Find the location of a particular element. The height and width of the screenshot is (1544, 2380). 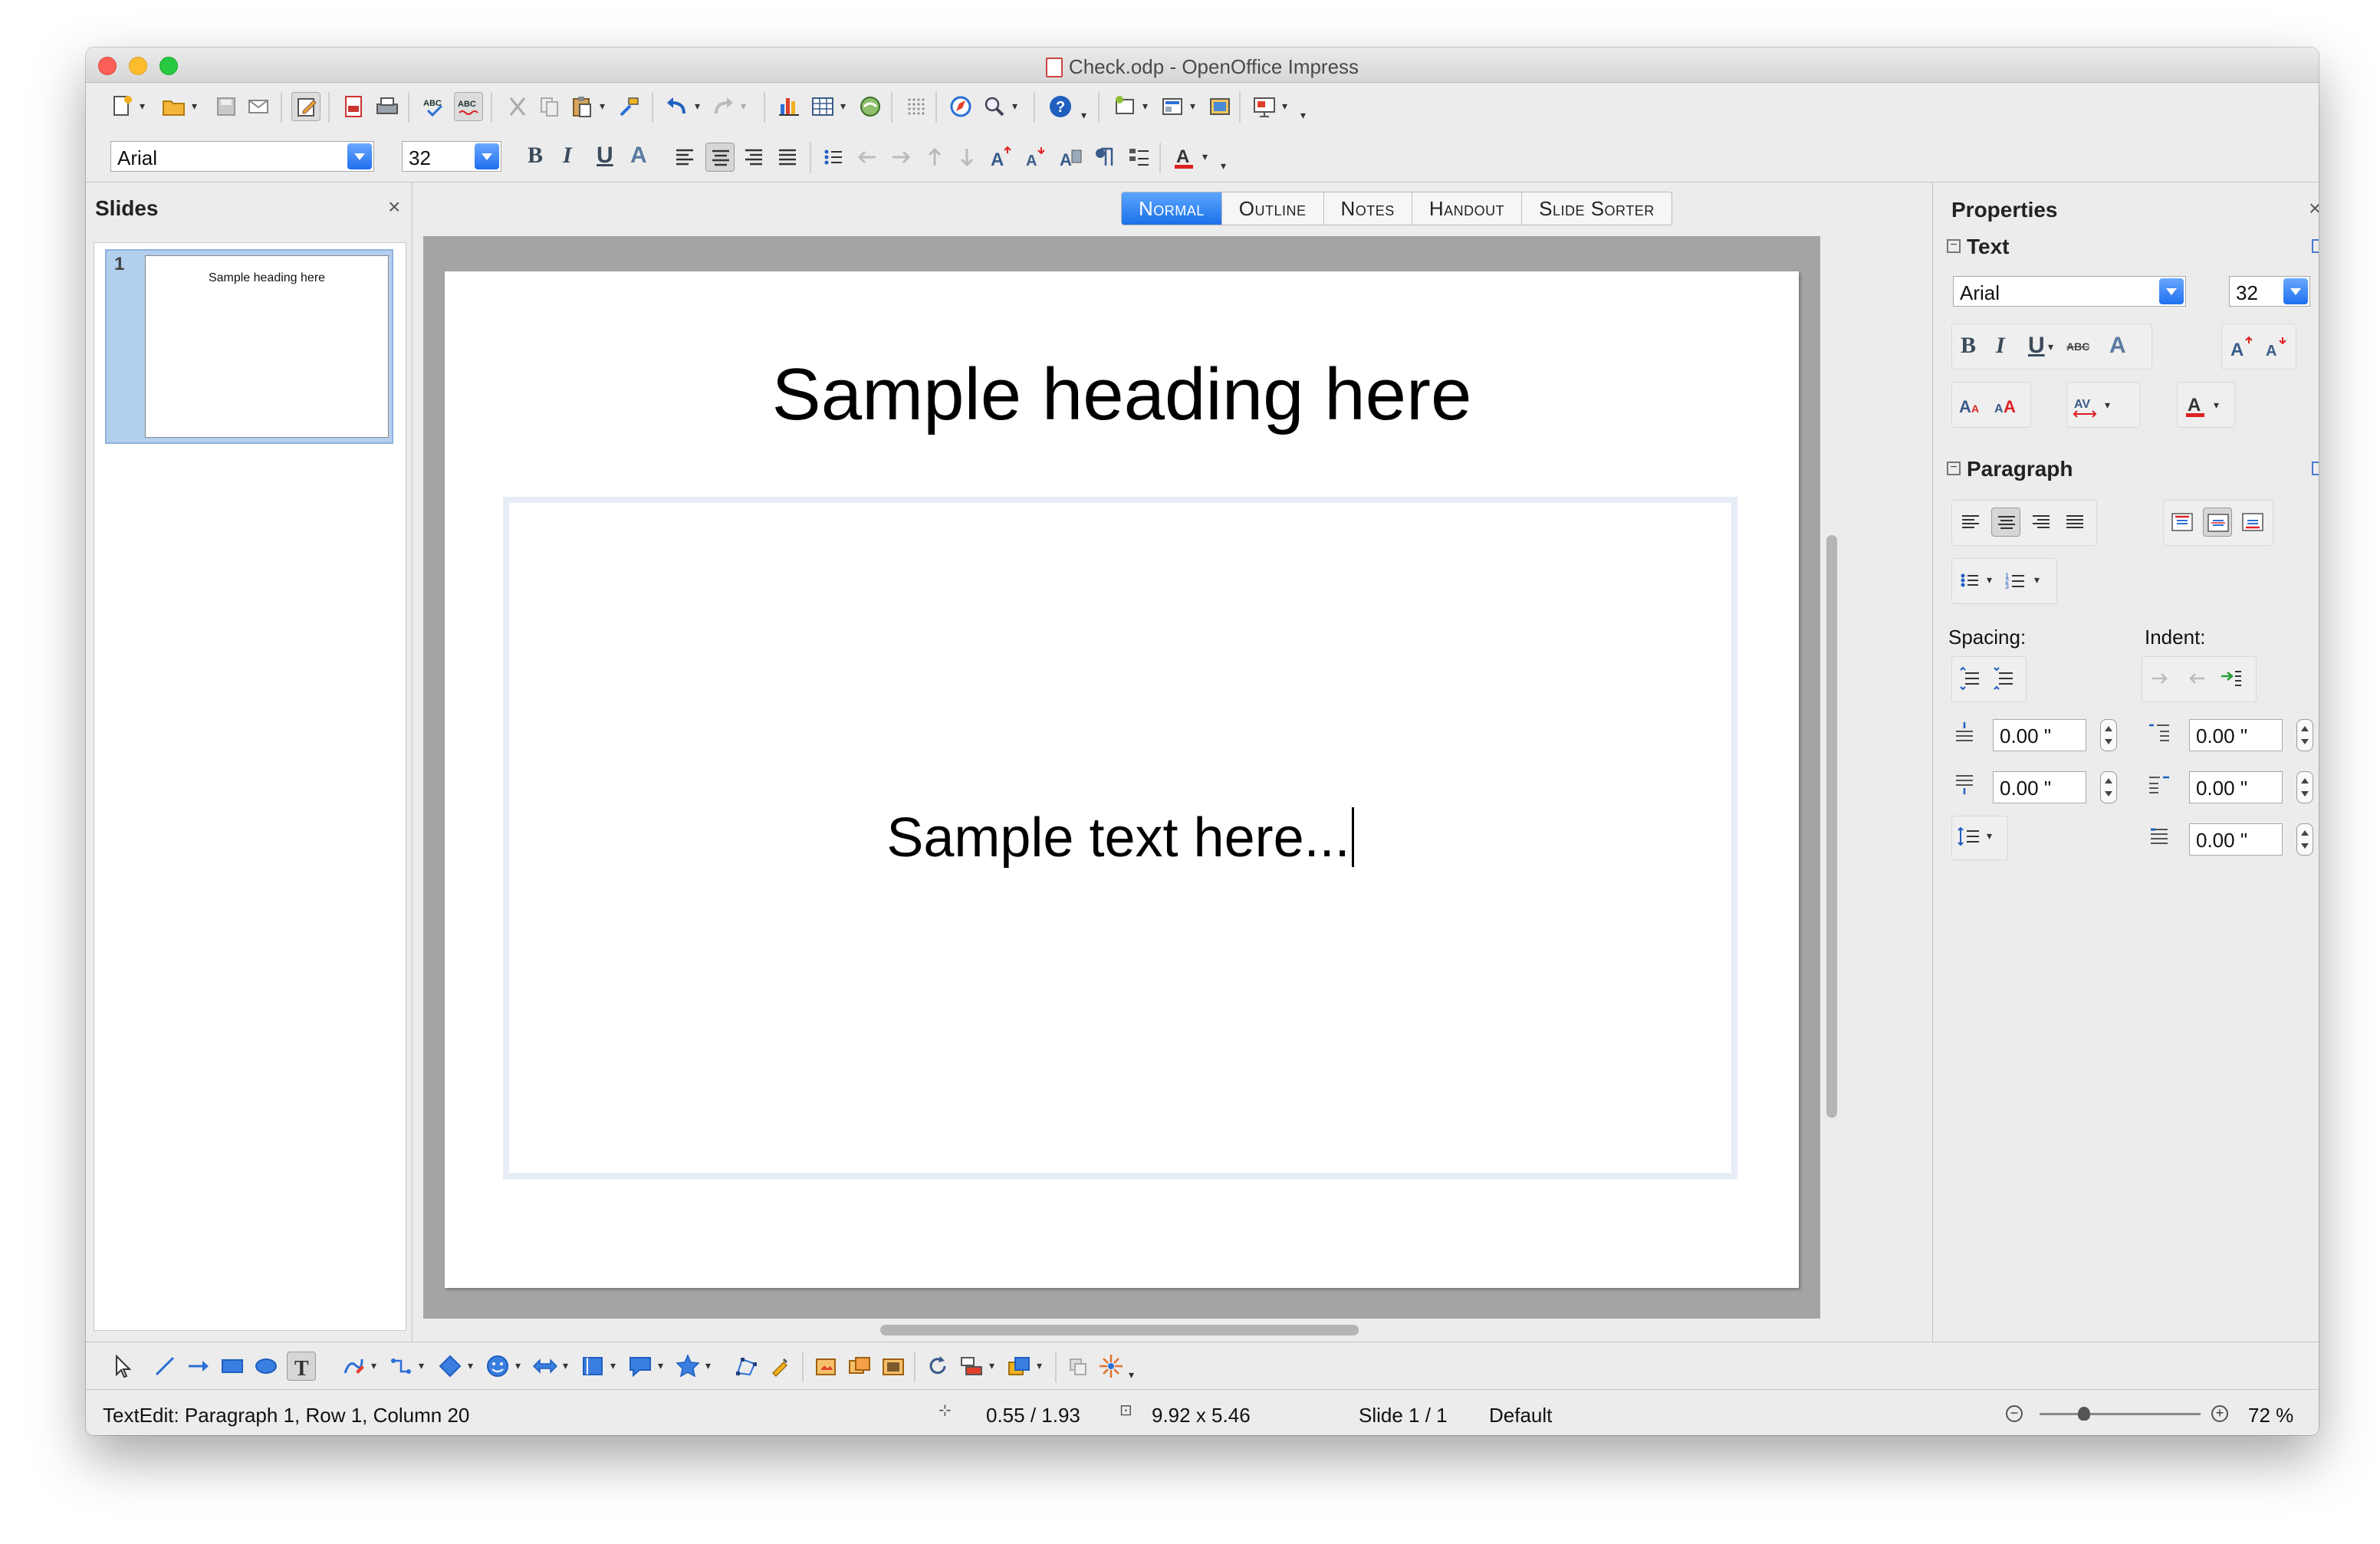

sidebar-bold-icon: B is located at coordinates (1968, 346).